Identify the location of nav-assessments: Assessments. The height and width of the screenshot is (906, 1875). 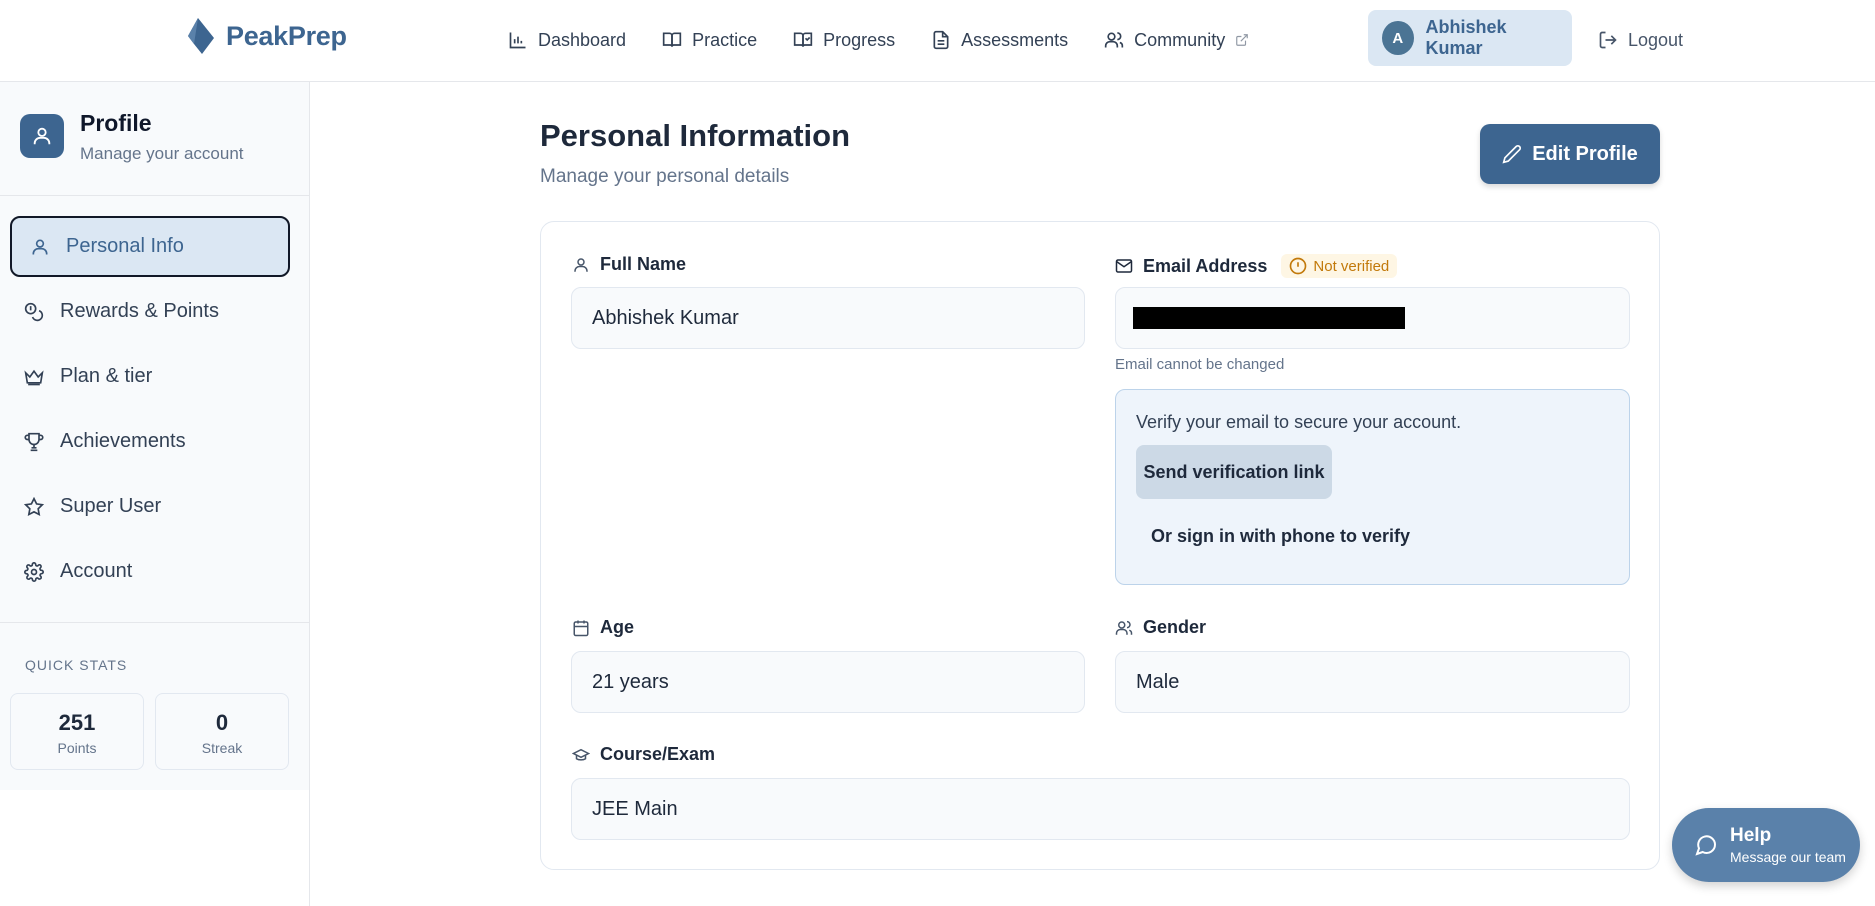
(999, 40).